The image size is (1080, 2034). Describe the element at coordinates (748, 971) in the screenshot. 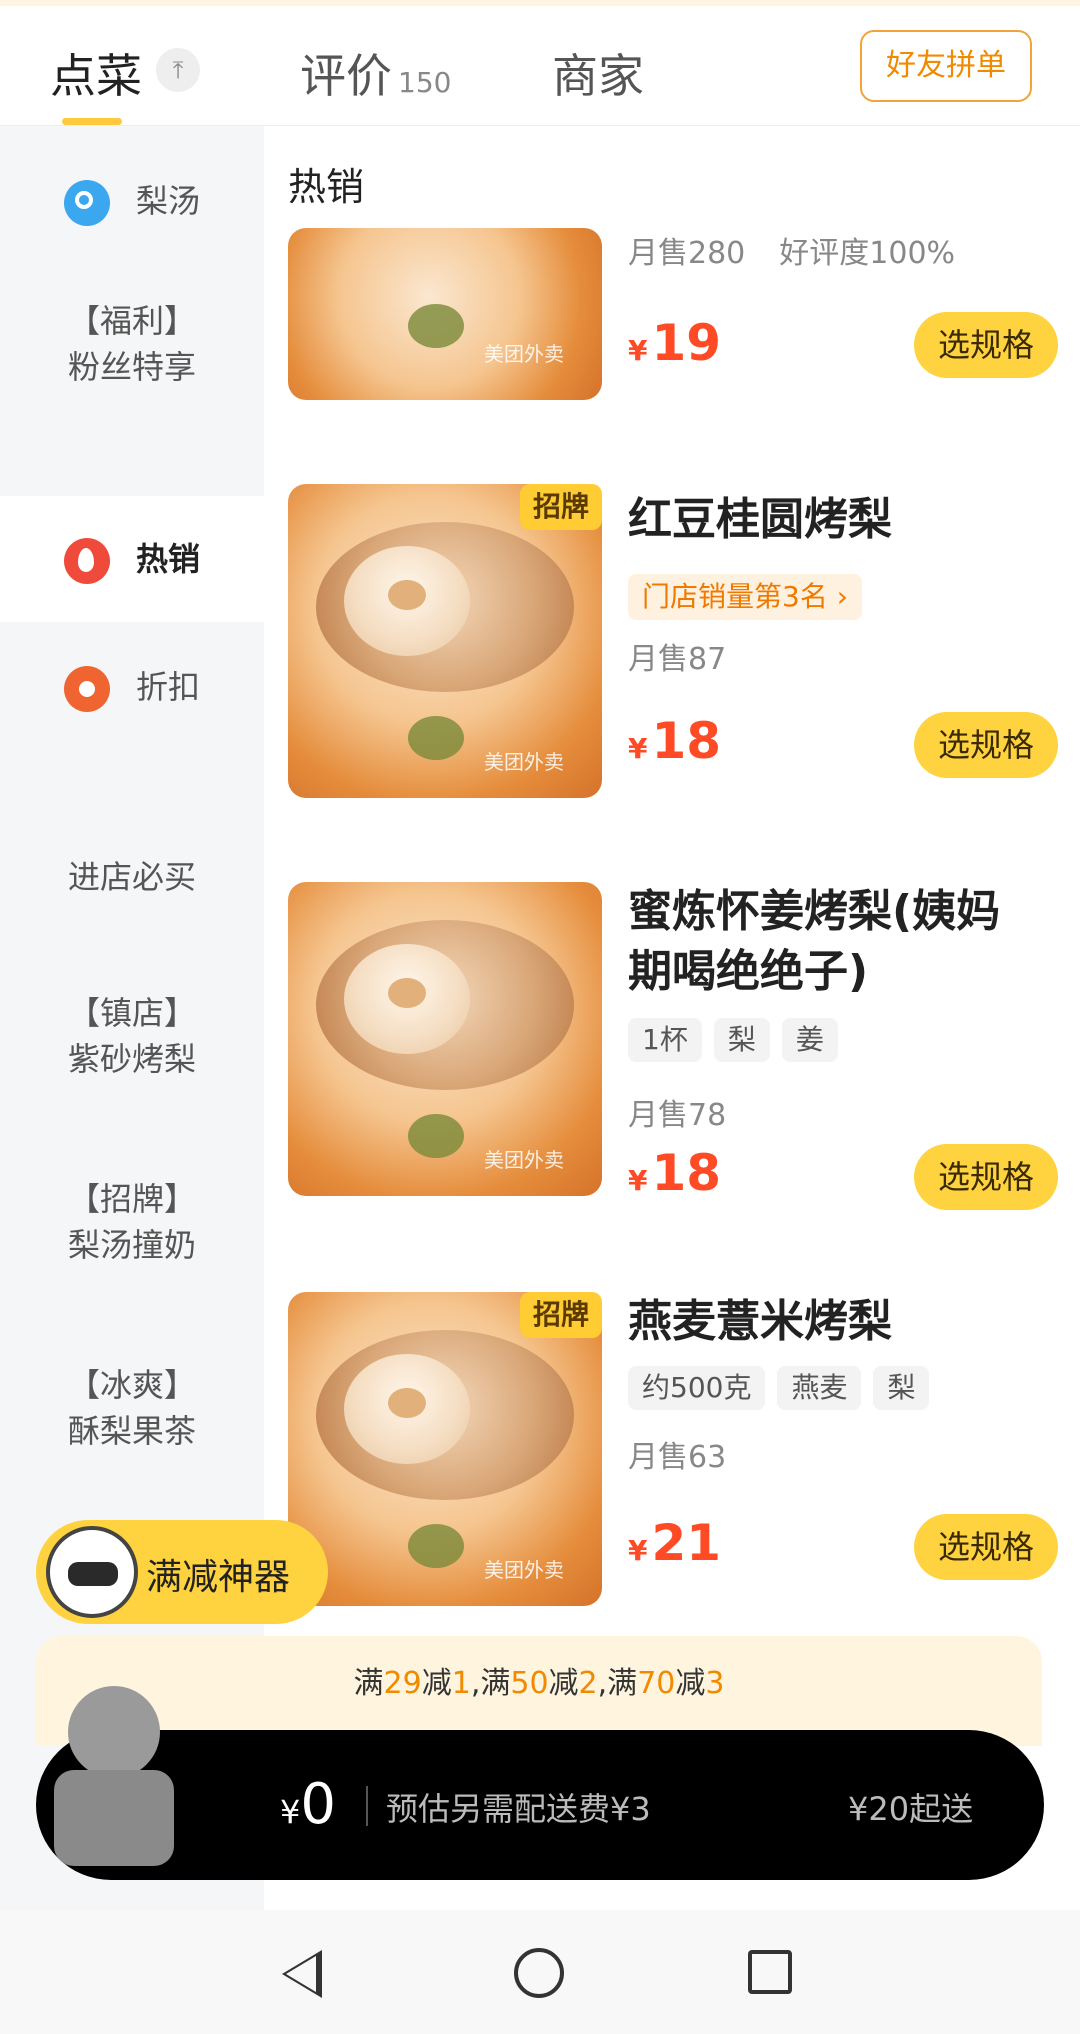

I see `product-name-line: 期喝绝绝子)` at that location.